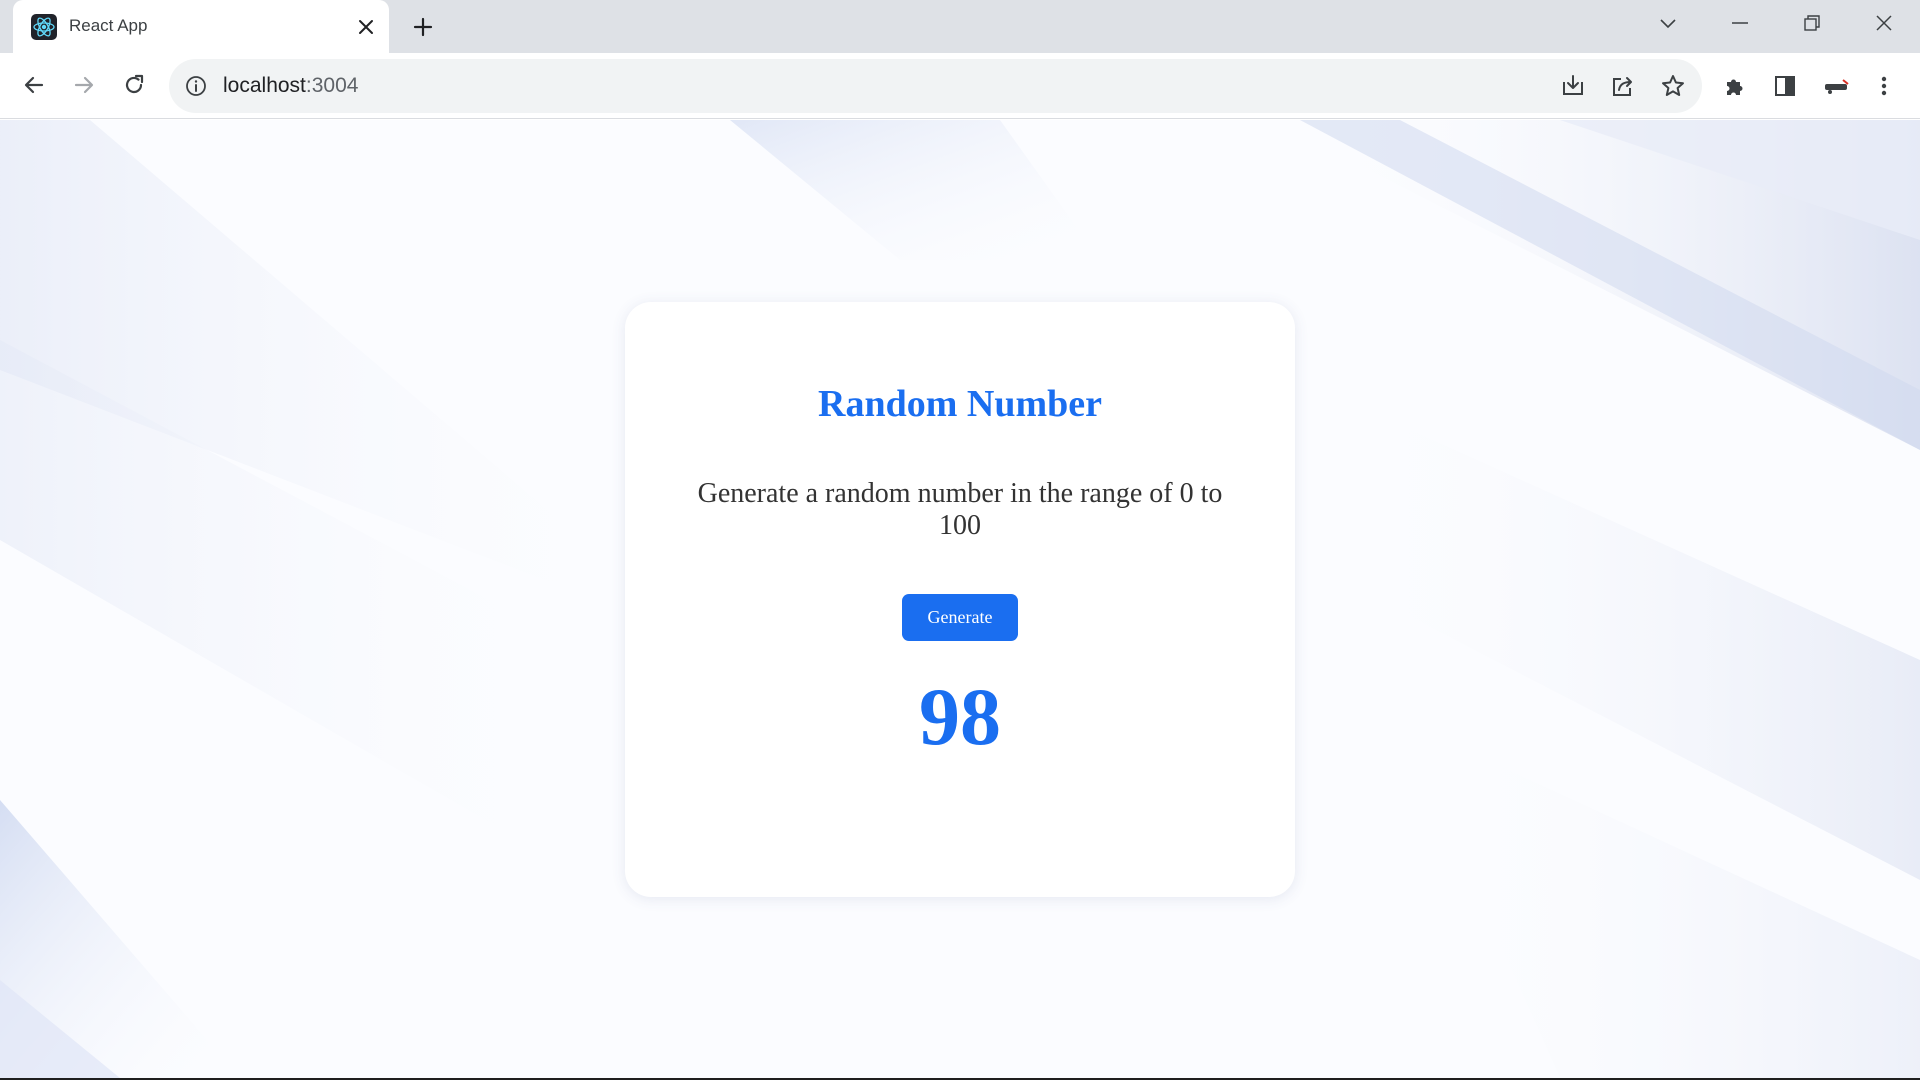 The height and width of the screenshot is (1080, 1920). Describe the element at coordinates (1735, 86) in the screenshot. I see `puzzle-icon` at that location.